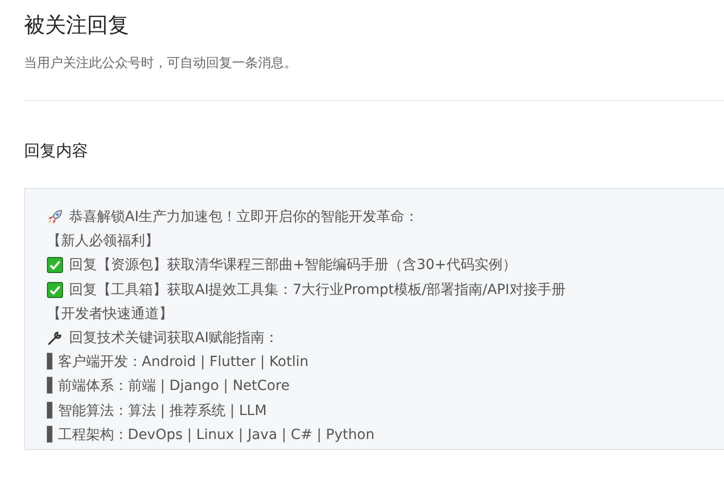 This screenshot has width=724, height=485. Describe the element at coordinates (317, 289) in the screenshot. I see `reply-line: 回复【工具箱】获取AI提效工具集：7大行业Prompt模板/部署指南/API对接手册` at that location.